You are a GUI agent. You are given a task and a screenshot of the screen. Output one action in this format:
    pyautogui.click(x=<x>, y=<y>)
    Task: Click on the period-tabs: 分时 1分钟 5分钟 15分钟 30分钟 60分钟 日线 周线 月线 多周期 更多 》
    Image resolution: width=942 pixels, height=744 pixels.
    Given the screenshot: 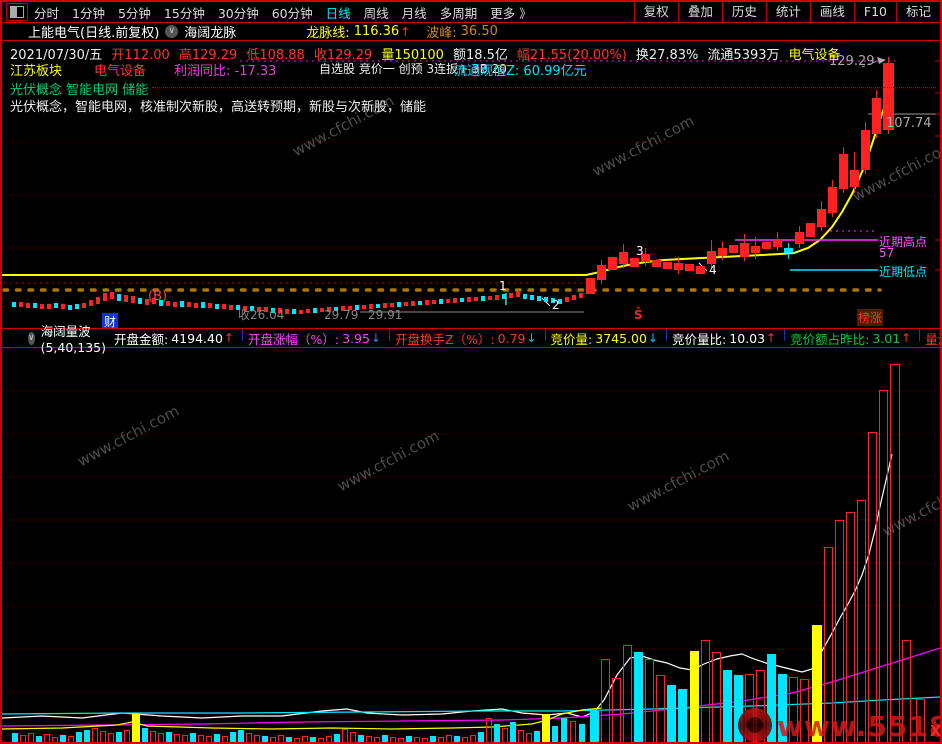 What is the action you would take?
    pyautogui.click(x=289, y=12)
    